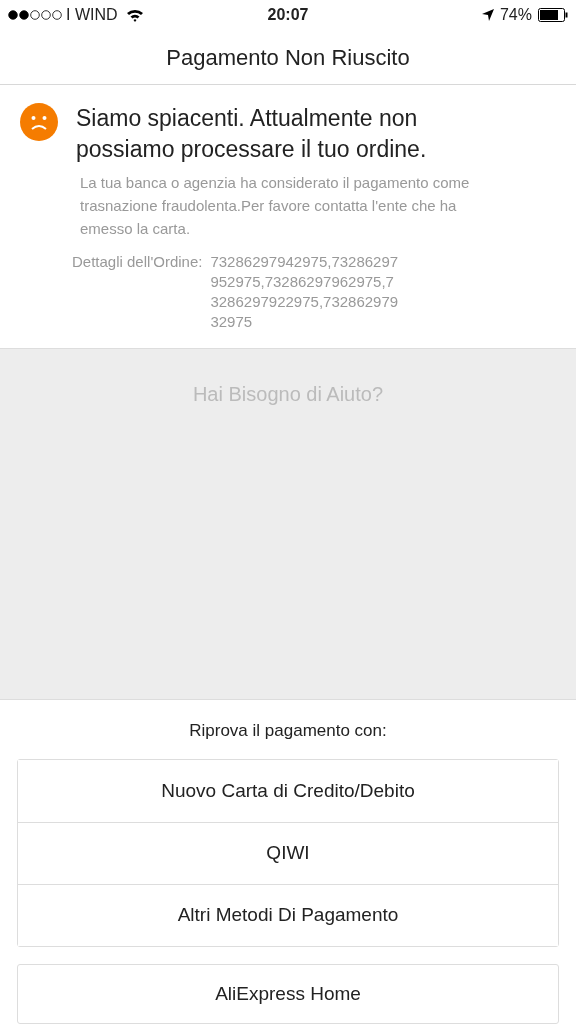  Describe the element at coordinates (92, 15) in the screenshot. I see `carrier-name: I WIND` at that location.